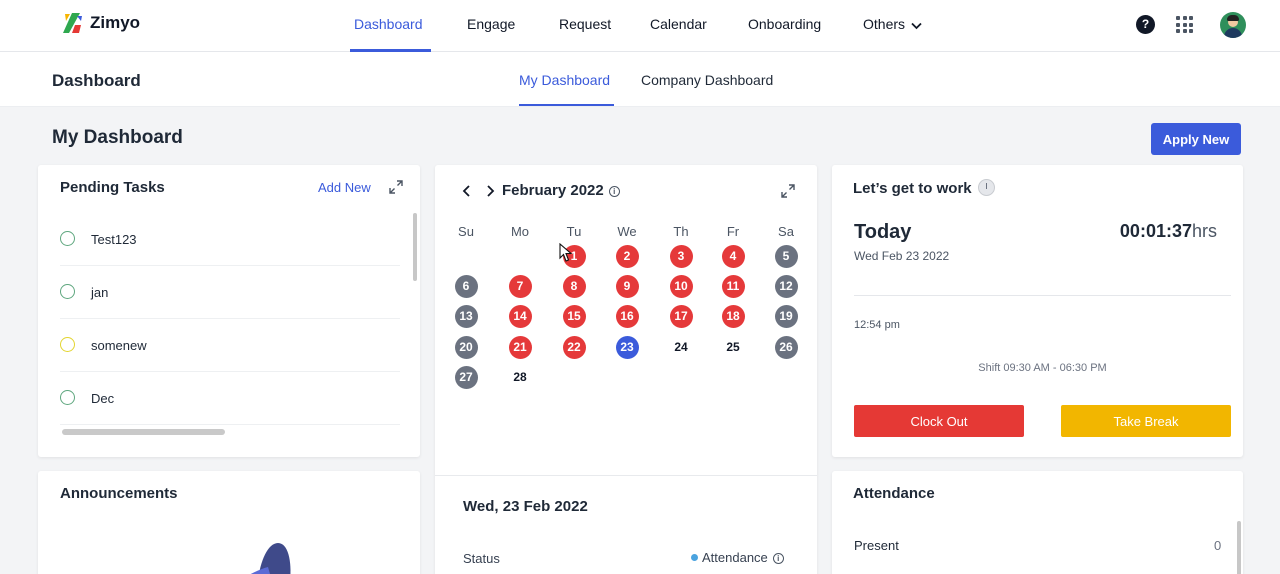 Image resolution: width=1280 pixels, height=574 pixels. Describe the element at coordinates (1037, 522) in the screenshot. I see `attendance-card: Attendance Present 0` at that location.